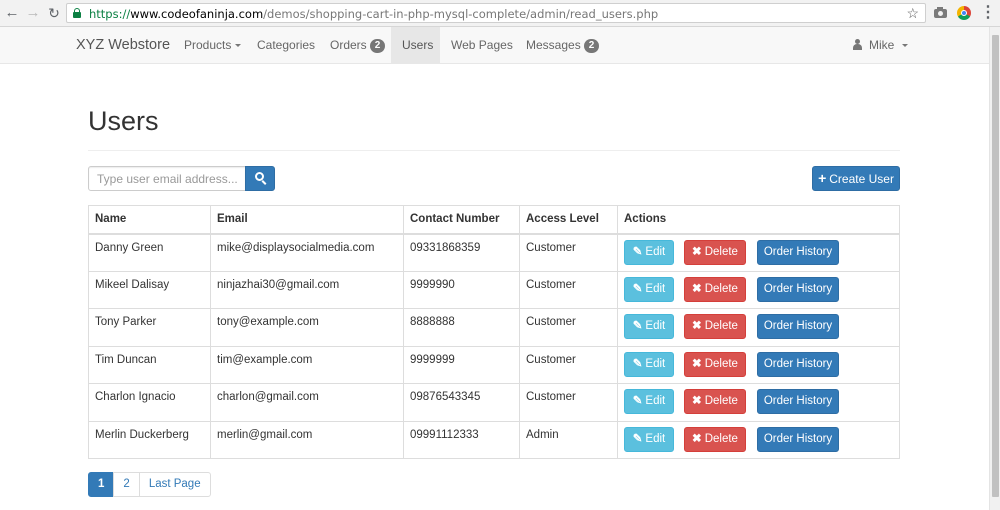  I want to click on cell-email: ninjazhai30@gmail.com, so click(307, 289).